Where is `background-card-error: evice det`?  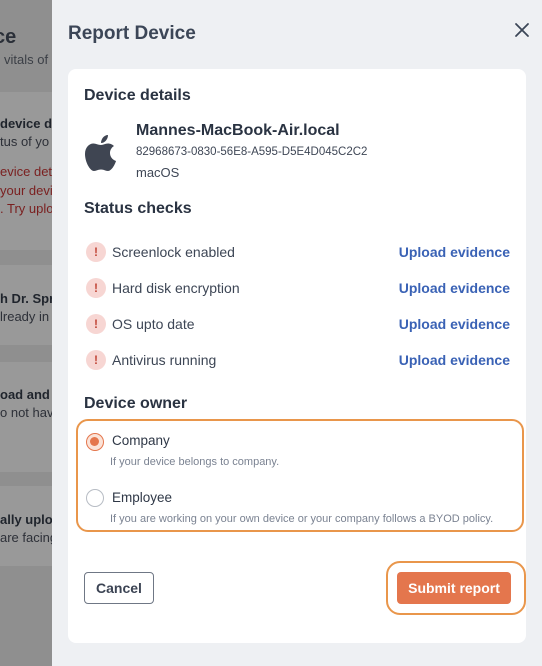 background-card-error: evice det is located at coordinates (26, 171).